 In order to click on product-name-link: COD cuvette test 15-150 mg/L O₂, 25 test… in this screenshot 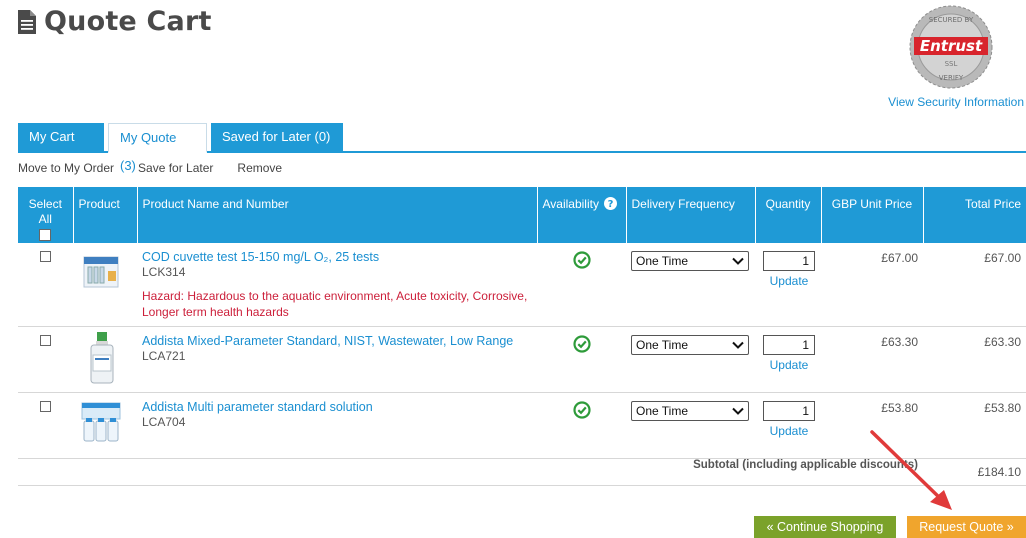, I will do `click(337, 257)`.